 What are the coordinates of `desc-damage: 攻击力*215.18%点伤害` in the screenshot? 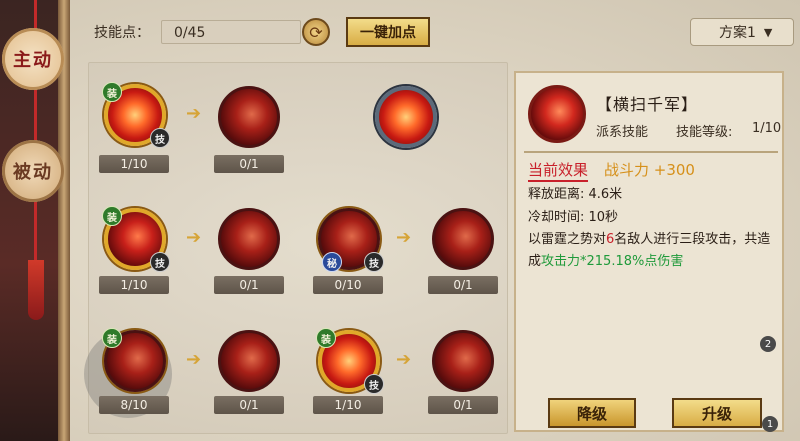 It's located at (612, 261).